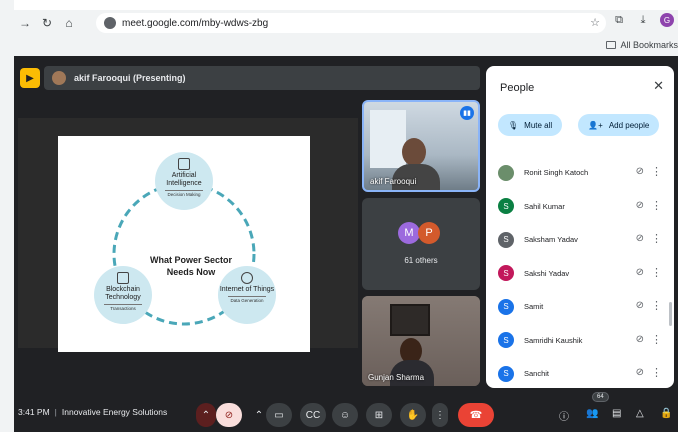 The height and width of the screenshot is (432, 678). What do you see at coordinates (619, 20) in the screenshot?
I see `extensions-icon: ⧉` at bounding box center [619, 20].